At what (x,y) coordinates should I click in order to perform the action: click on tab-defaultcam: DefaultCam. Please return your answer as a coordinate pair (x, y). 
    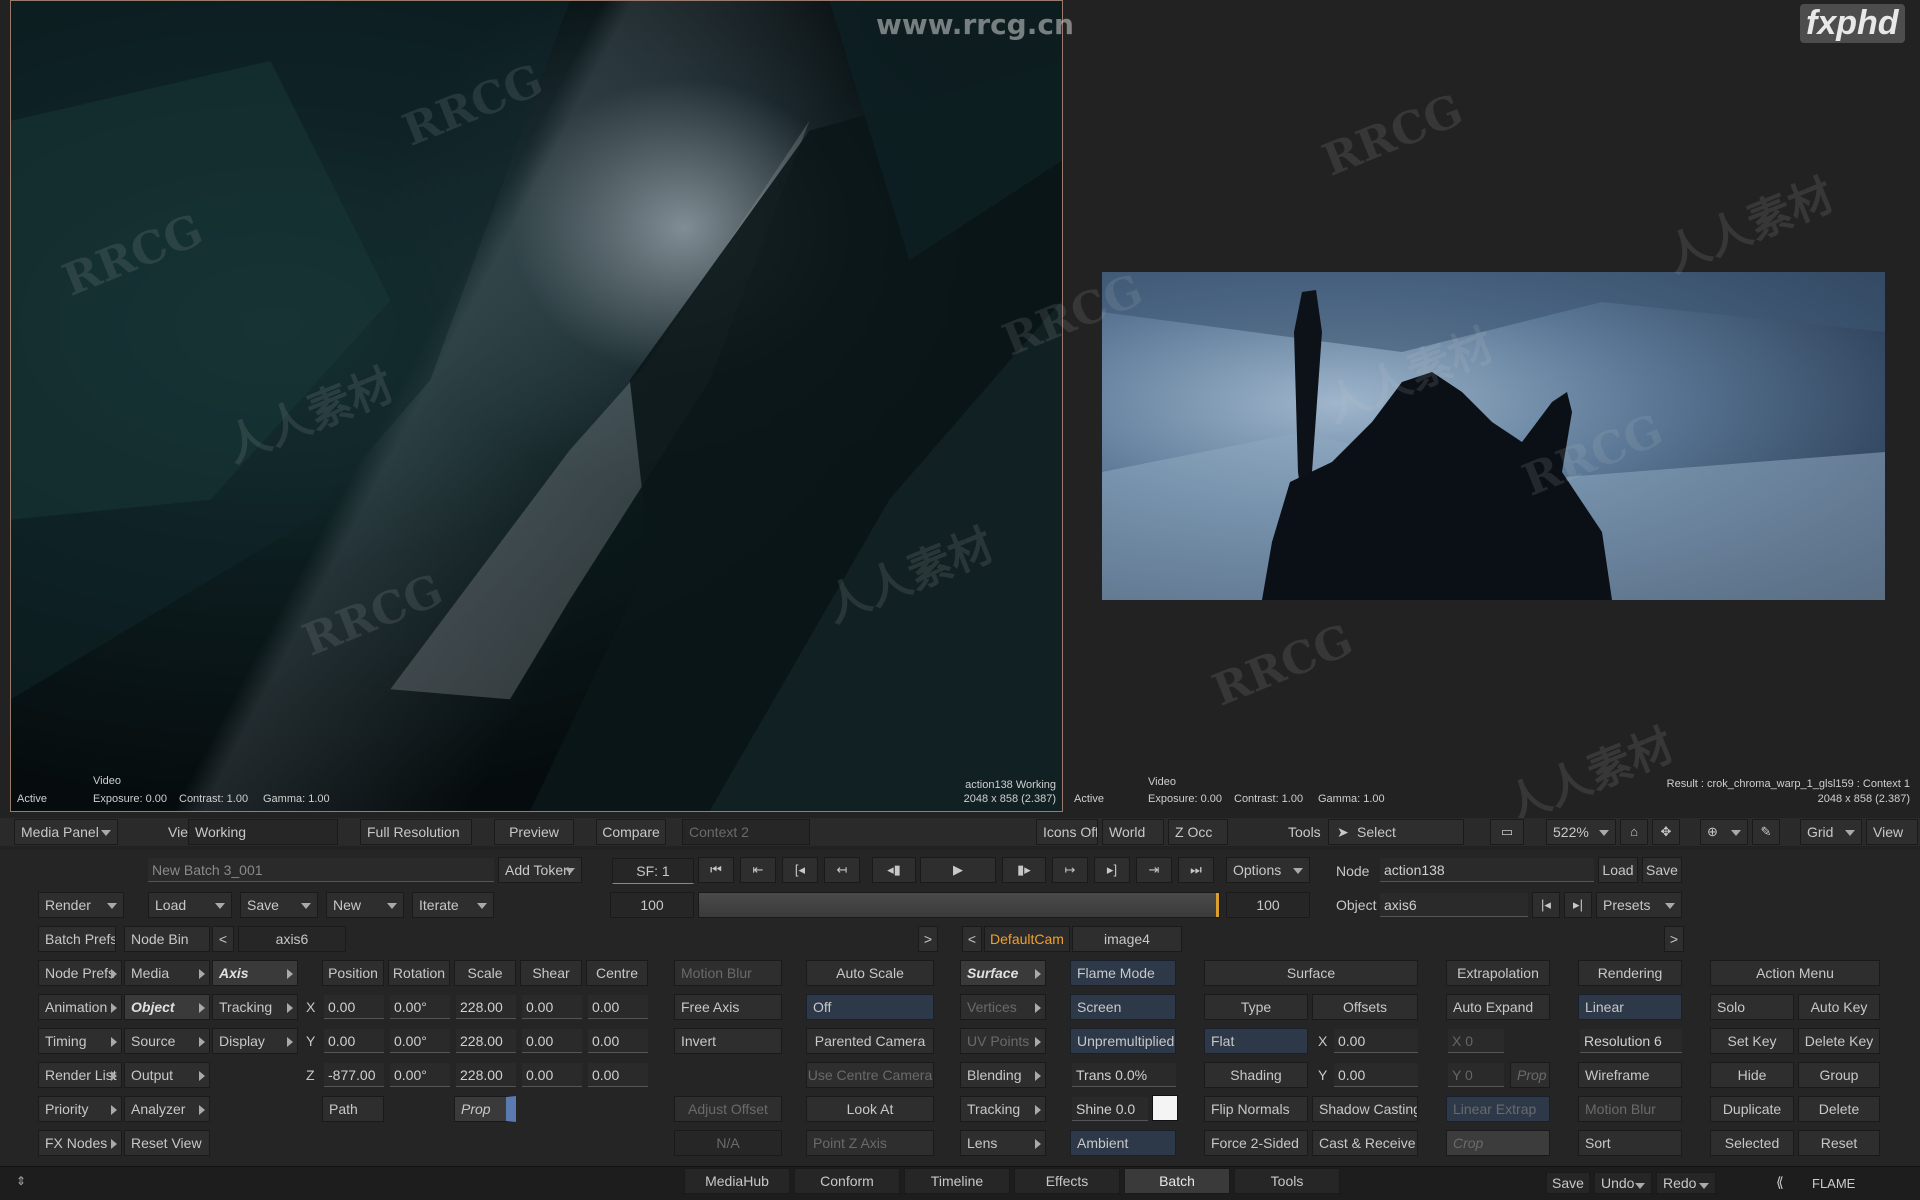
    Looking at the image, I should click on (1027, 939).